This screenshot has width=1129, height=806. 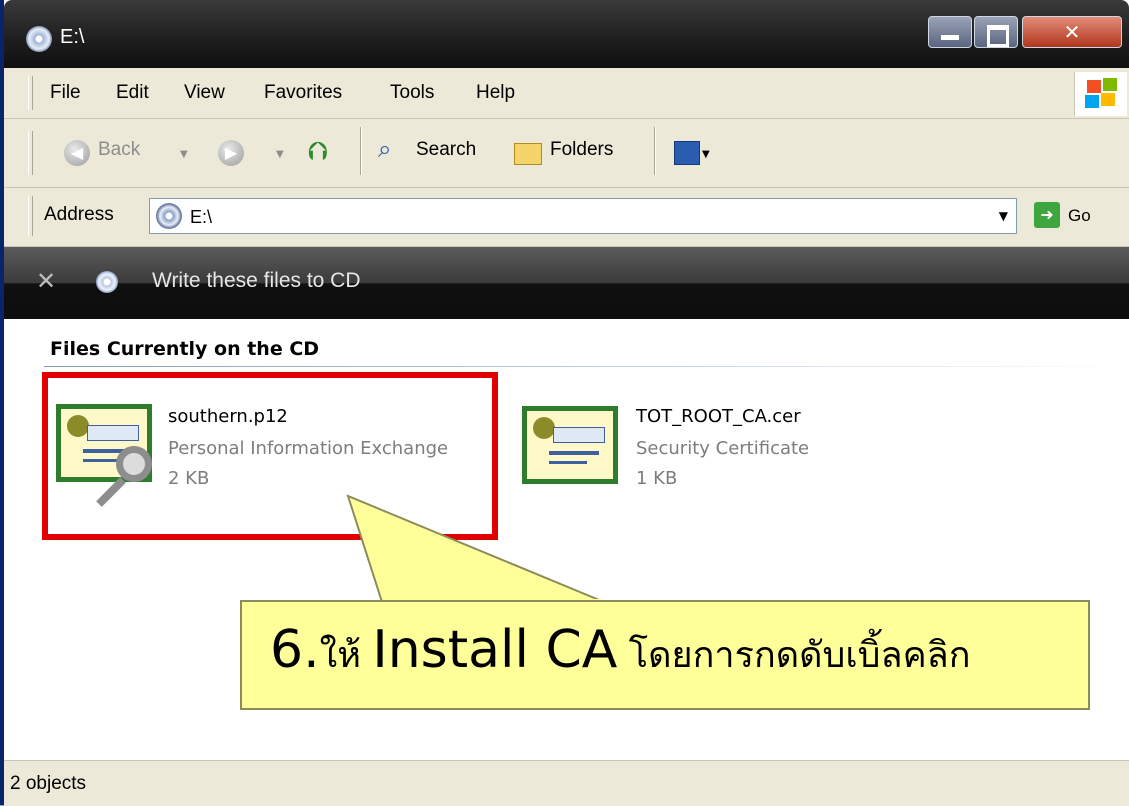 I want to click on menu-bar: File Edit View Favorites Tools Help, so click(x=566, y=93).